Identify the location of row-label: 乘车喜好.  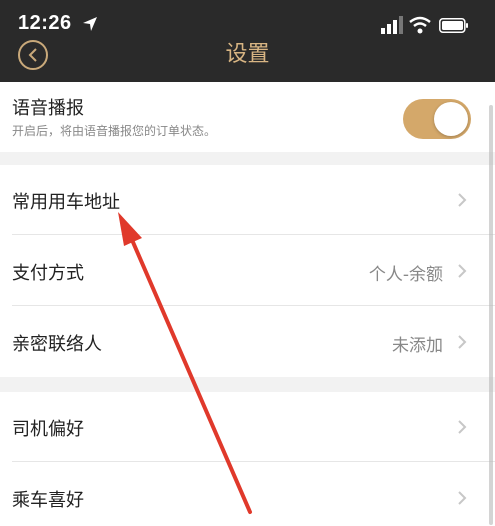
(48, 500).